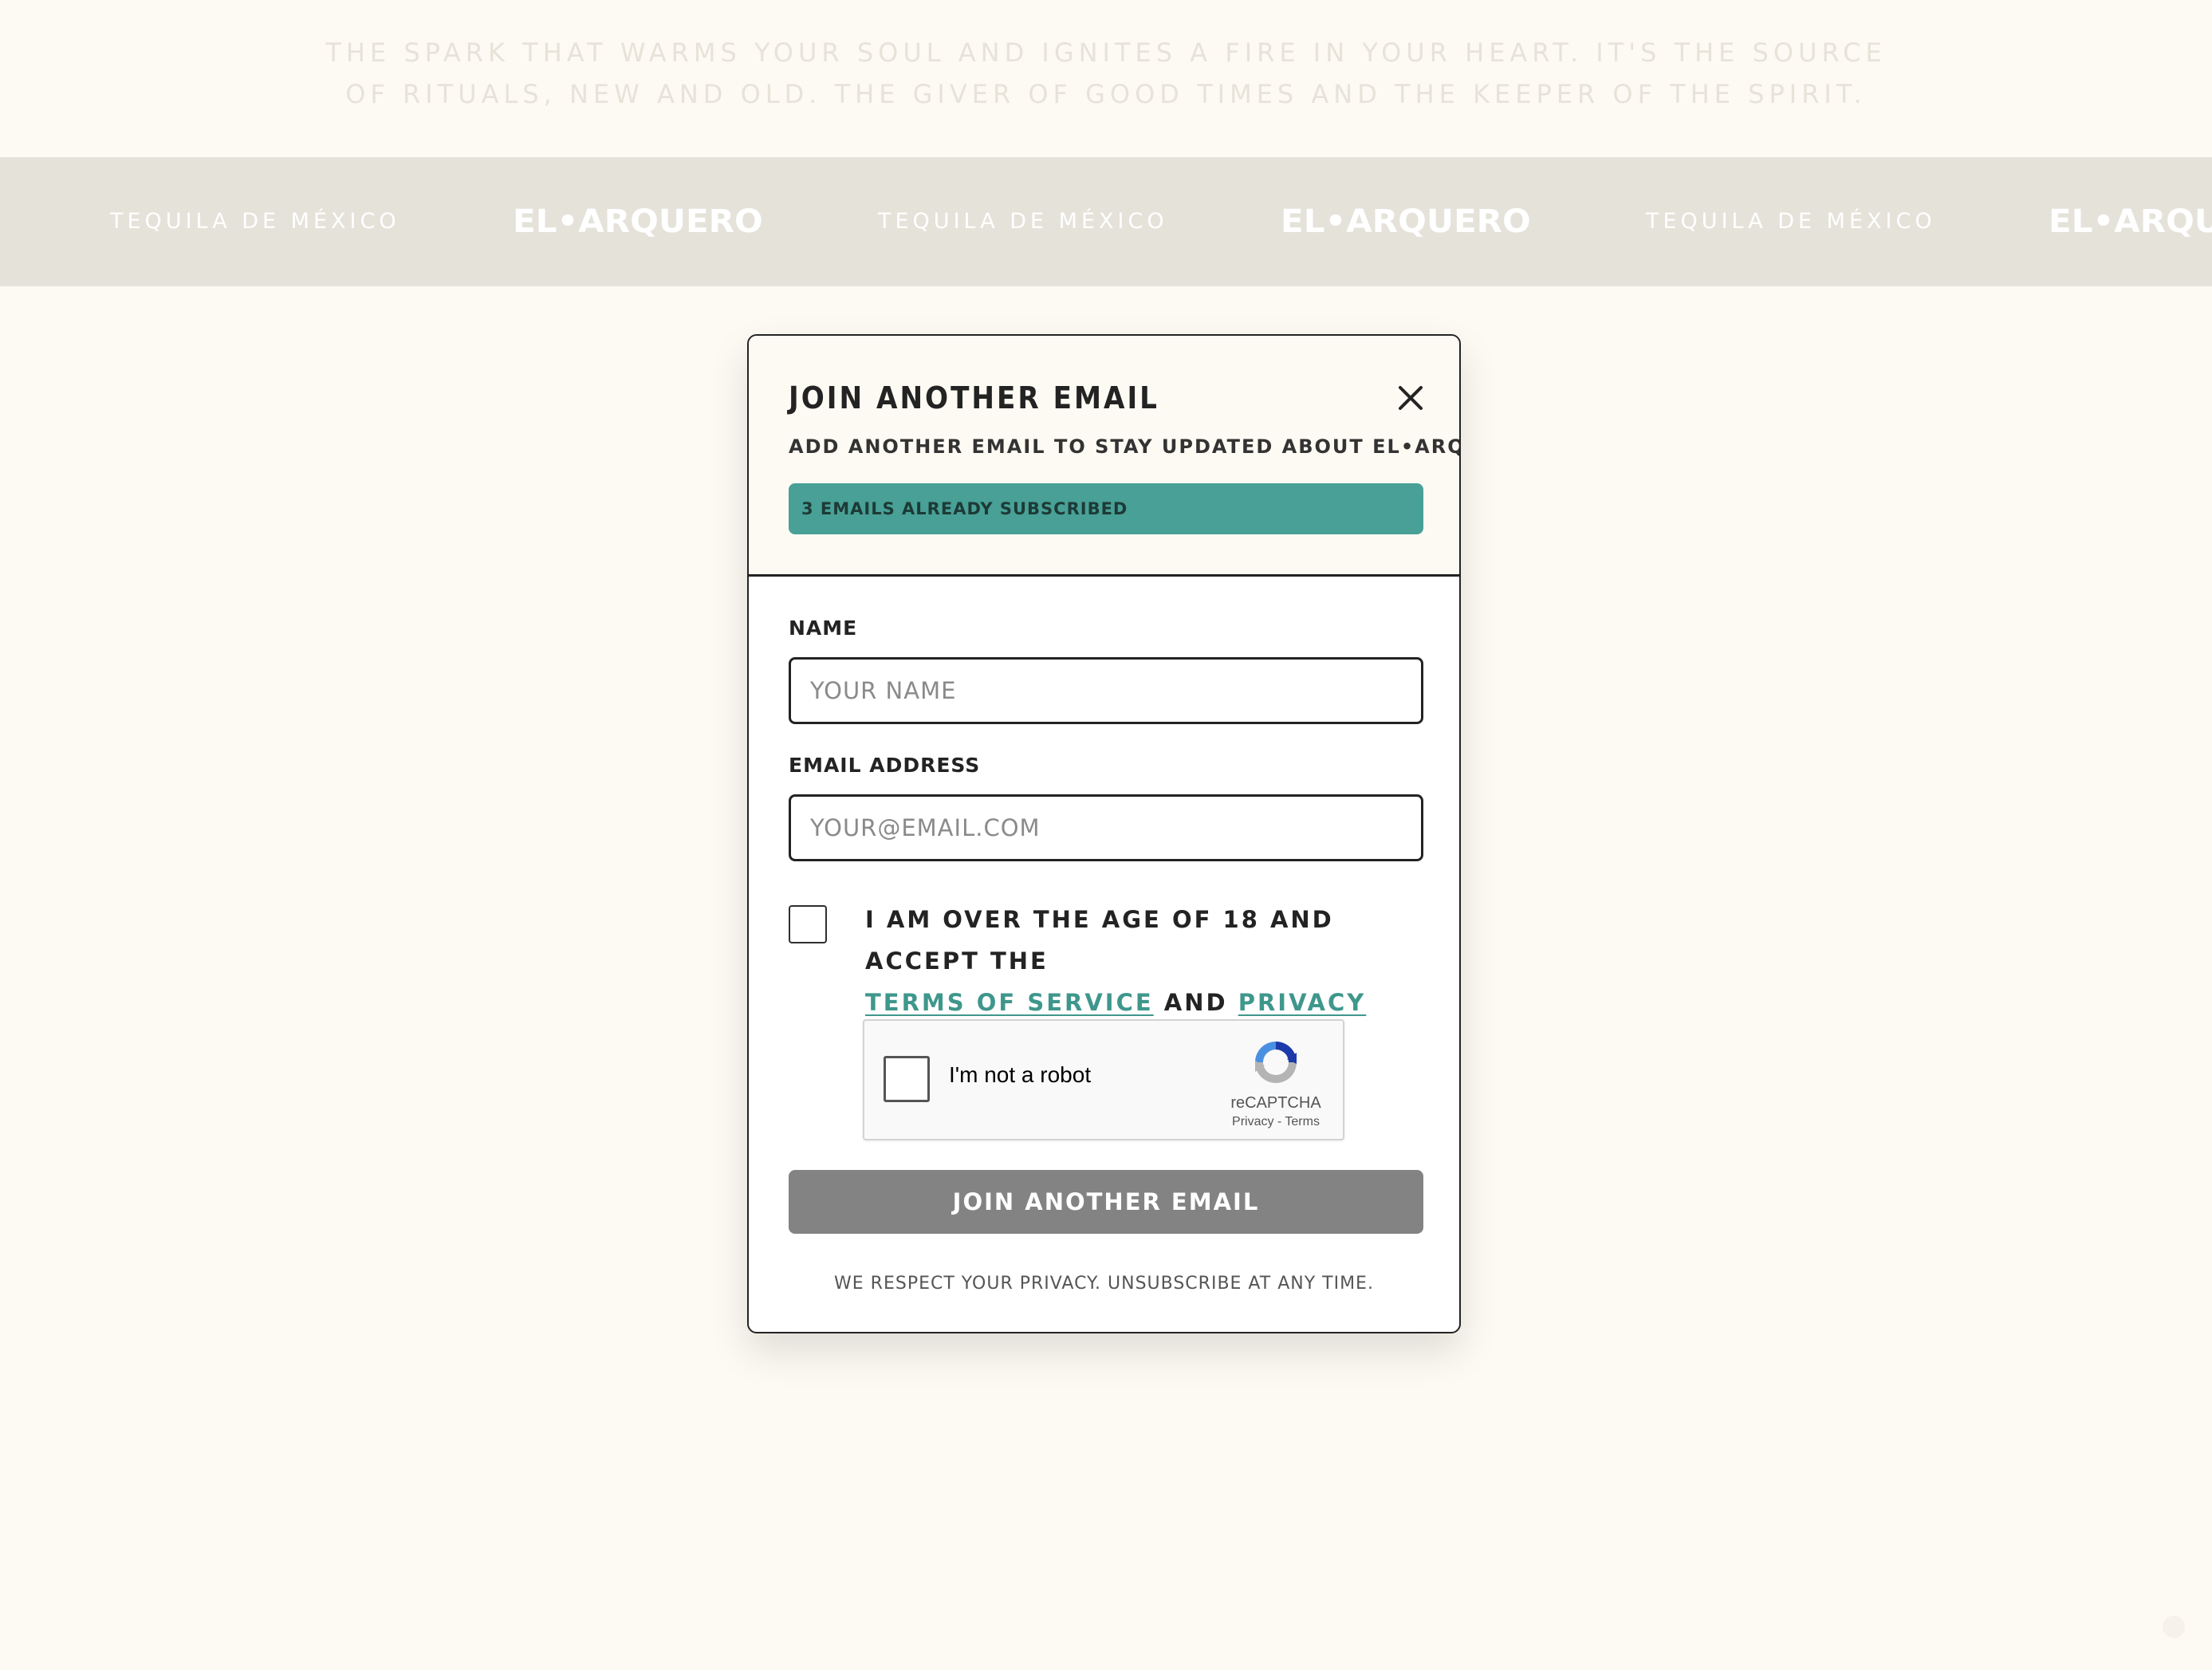  What do you see at coordinates (907, 1079) in the screenshot?
I see `recaptcha-checkbox` at bounding box center [907, 1079].